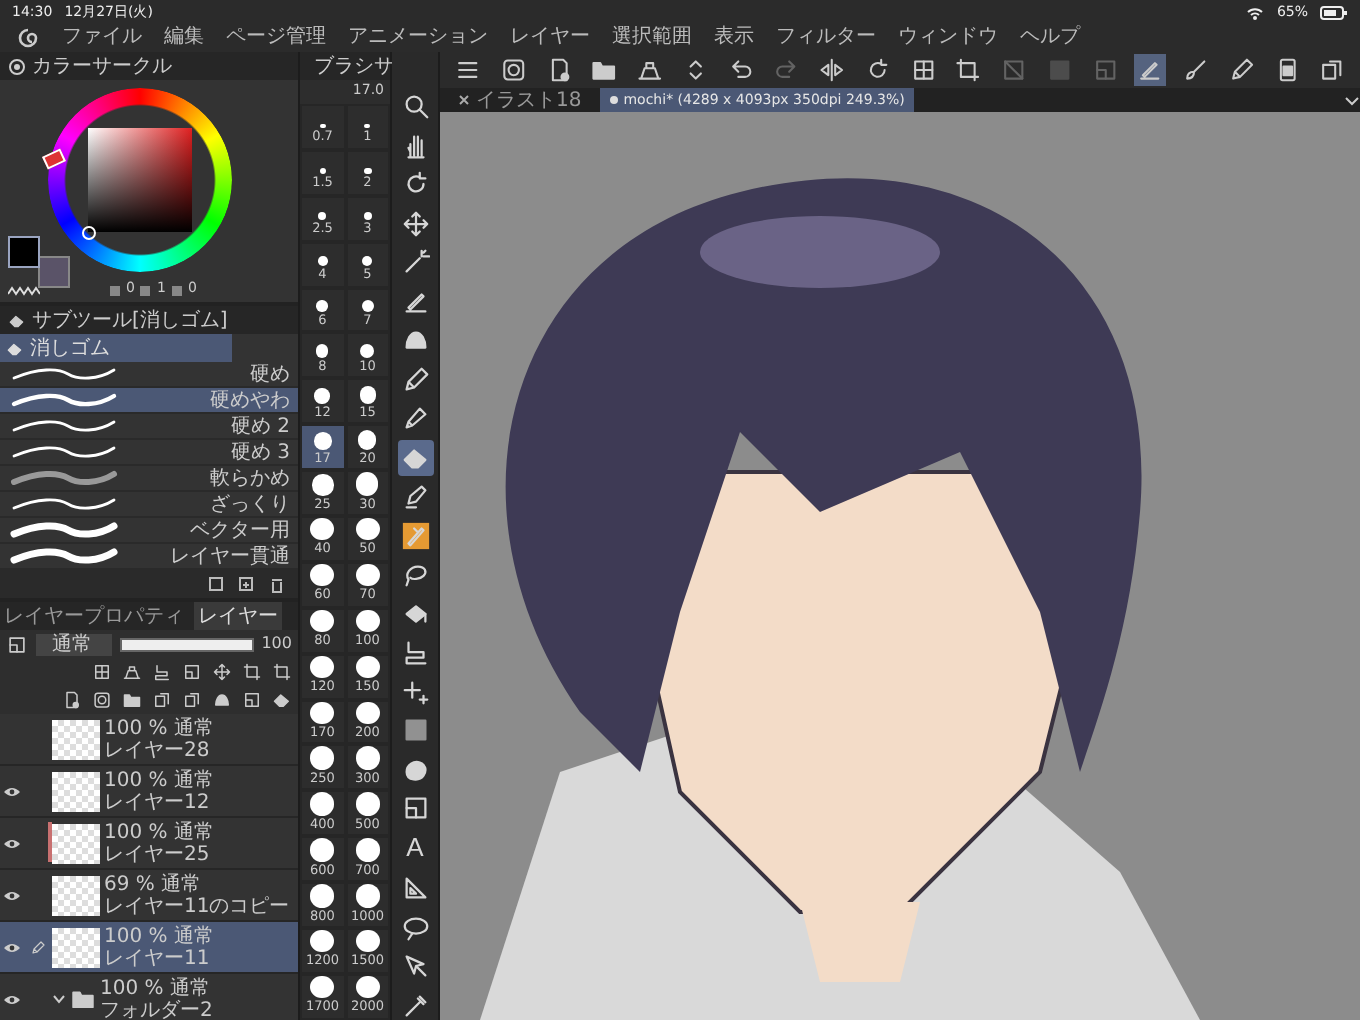 This screenshot has height=1020, width=1360. What do you see at coordinates (59, 999) in the screenshot?
I see `expand-caret-icon` at bounding box center [59, 999].